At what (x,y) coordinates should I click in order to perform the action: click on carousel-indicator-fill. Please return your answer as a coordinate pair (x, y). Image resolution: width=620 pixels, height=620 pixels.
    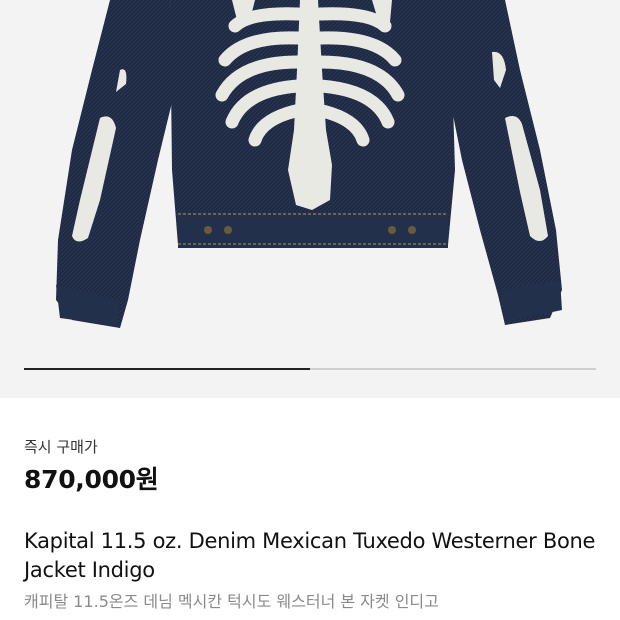
    Looking at the image, I should click on (167, 369).